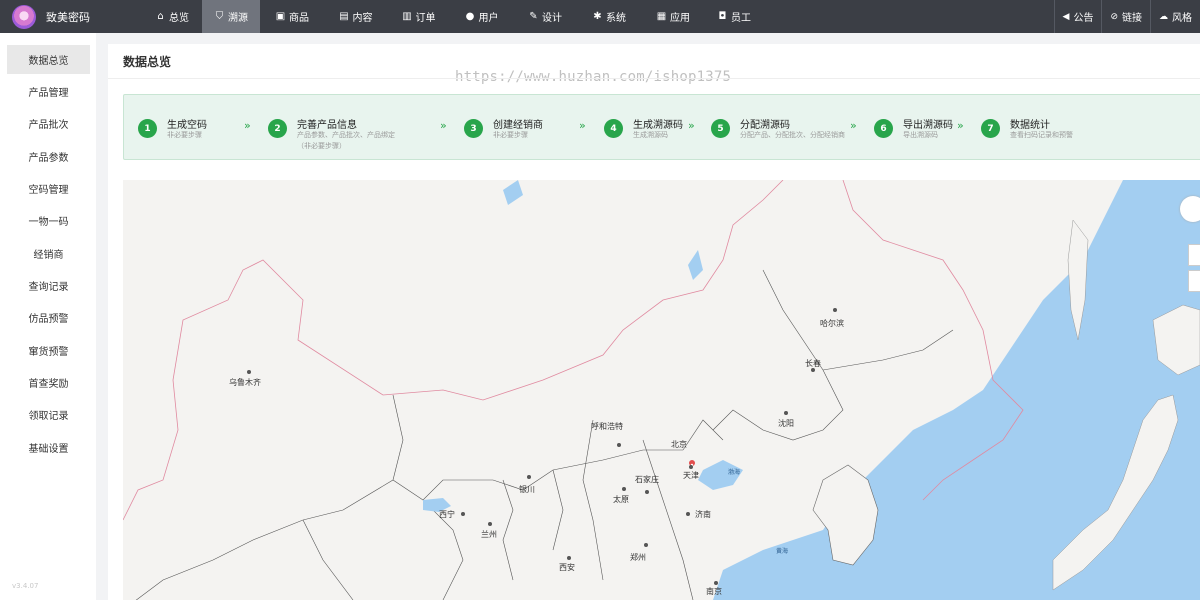  Describe the element at coordinates (1041, 135) in the screenshot. I see `step-desc: 查看扫码记录和预警` at that location.